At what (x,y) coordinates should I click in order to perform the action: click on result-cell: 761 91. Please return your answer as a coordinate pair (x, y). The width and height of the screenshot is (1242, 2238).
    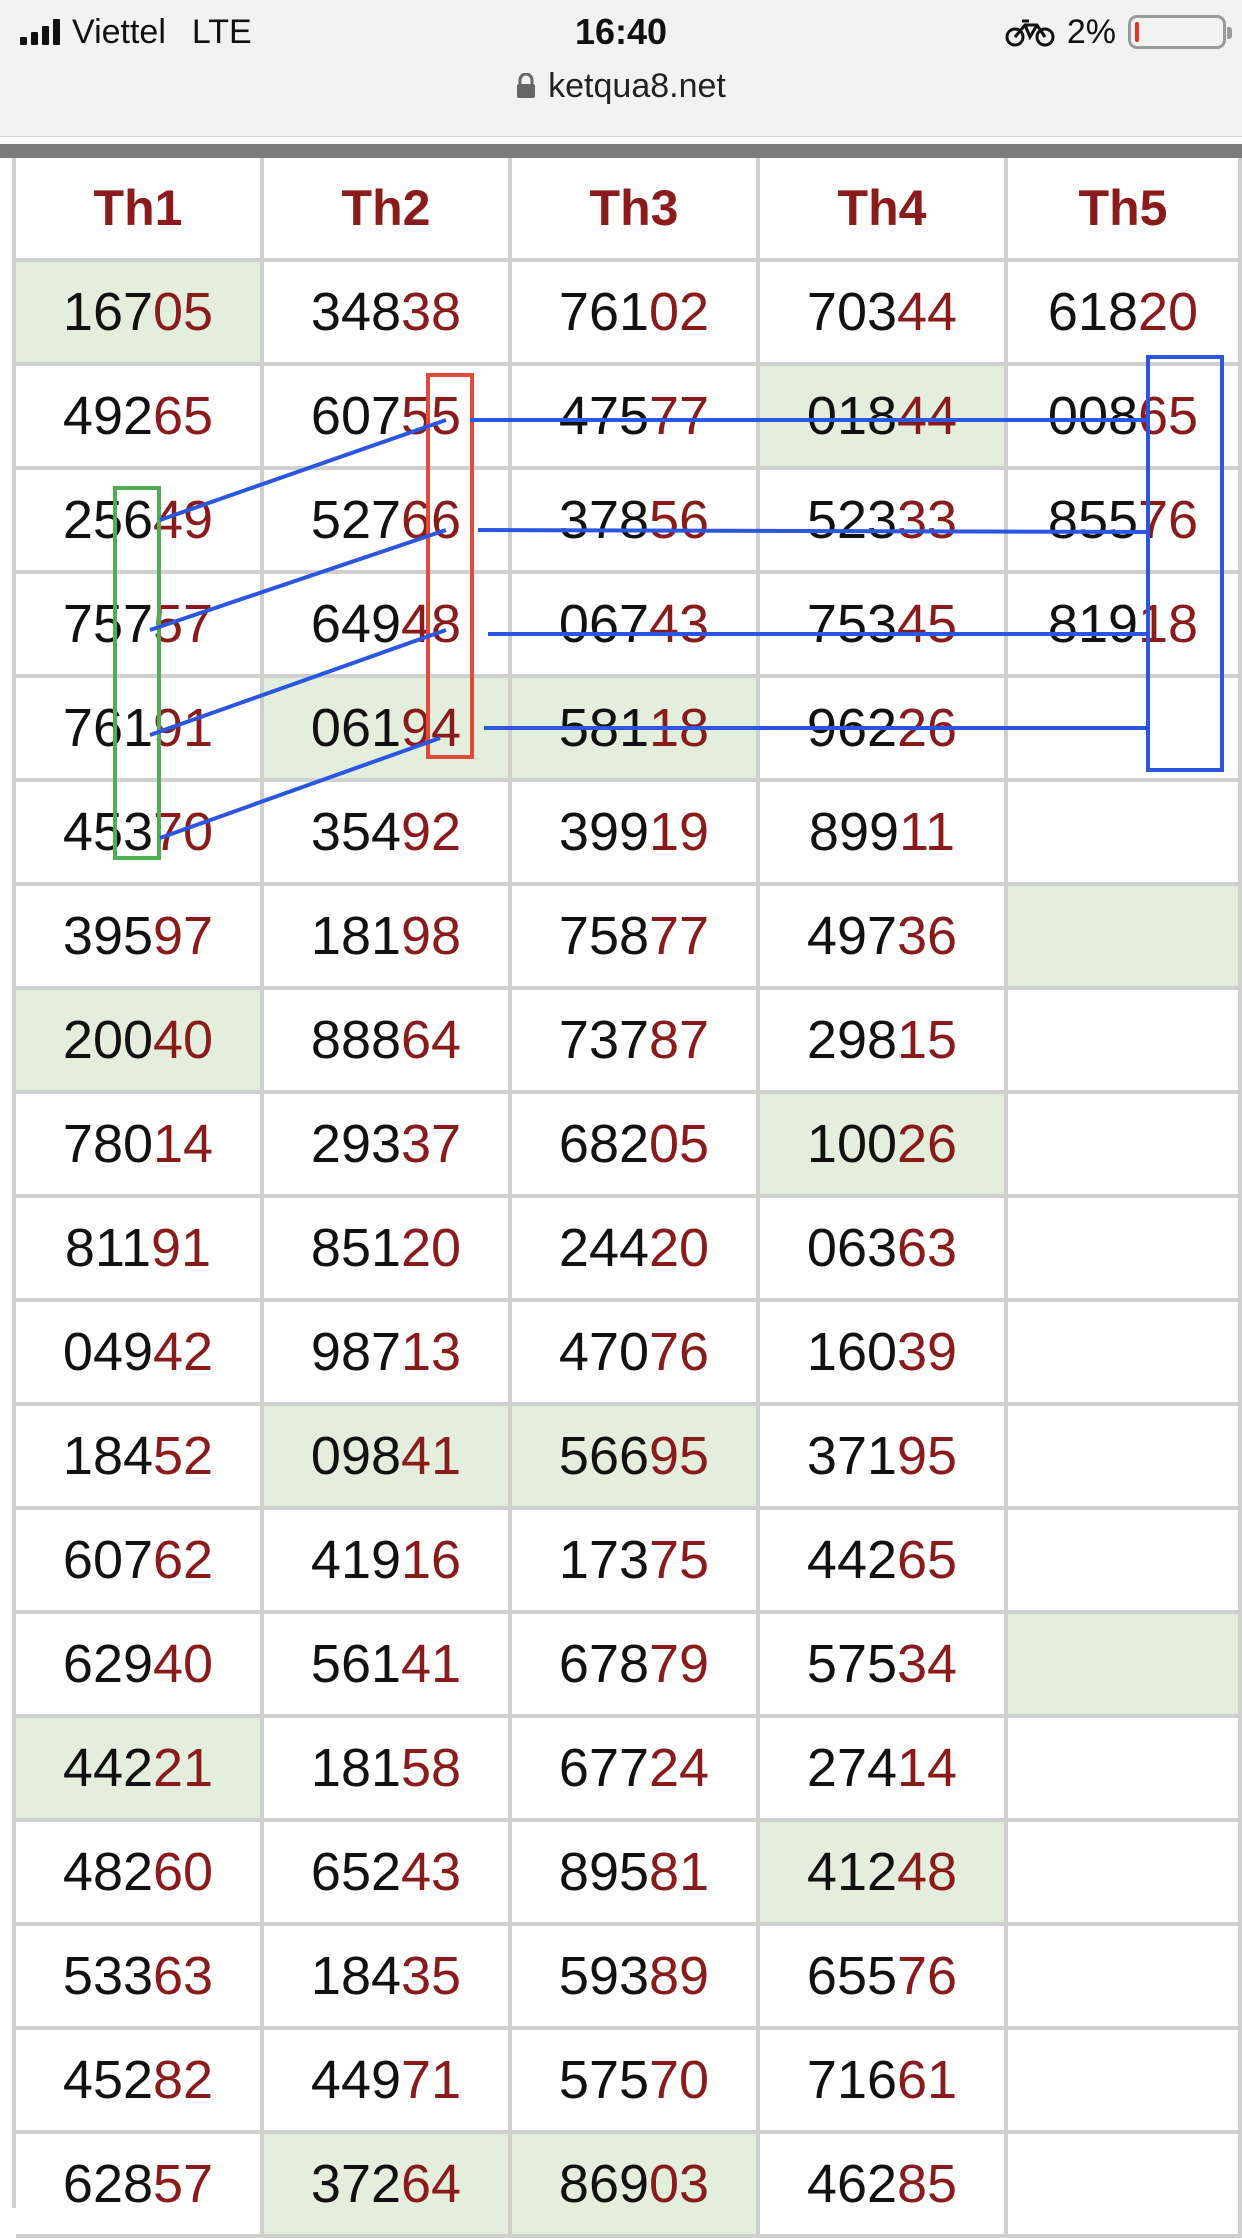
    Looking at the image, I should click on (140, 730).